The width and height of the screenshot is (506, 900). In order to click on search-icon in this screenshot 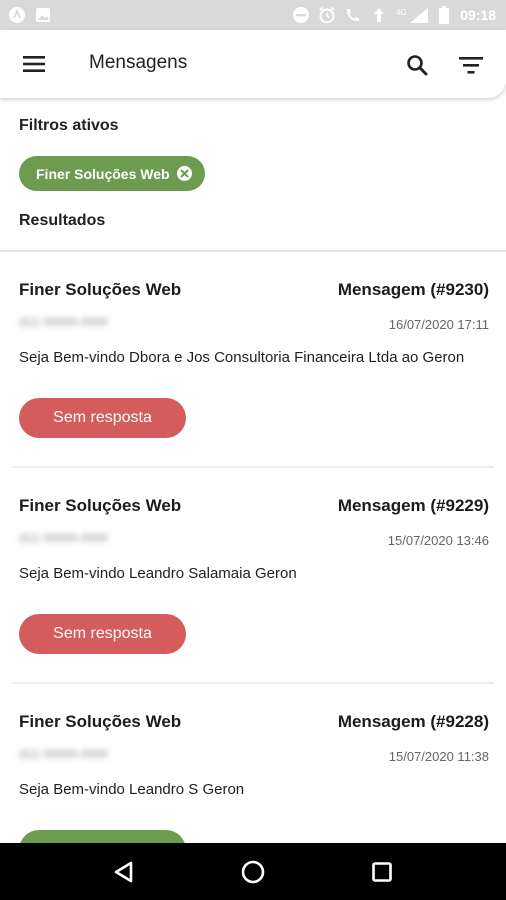, I will do `click(417, 65)`.